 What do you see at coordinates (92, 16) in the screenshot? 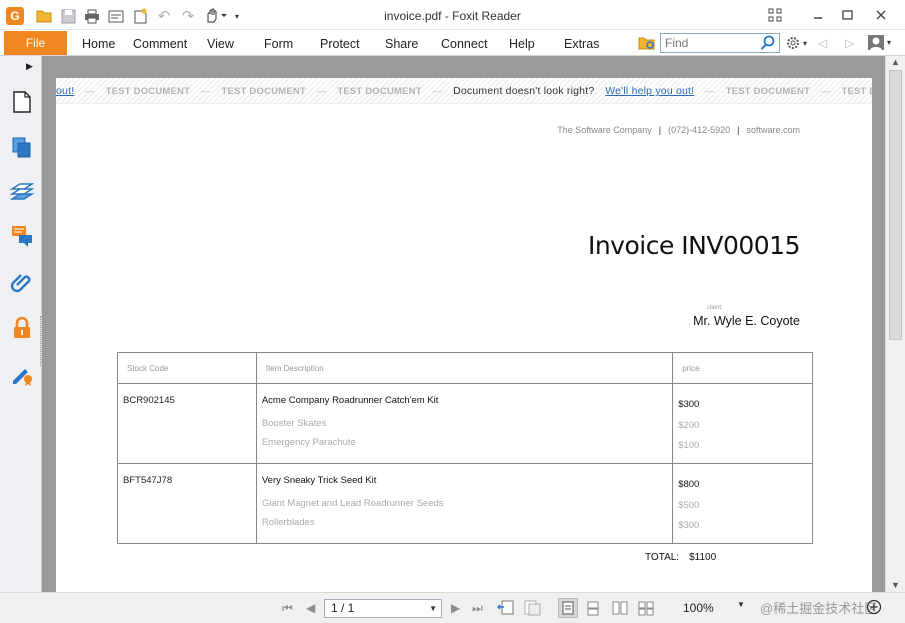
I see `print-icon` at bounding box center [92, 16].